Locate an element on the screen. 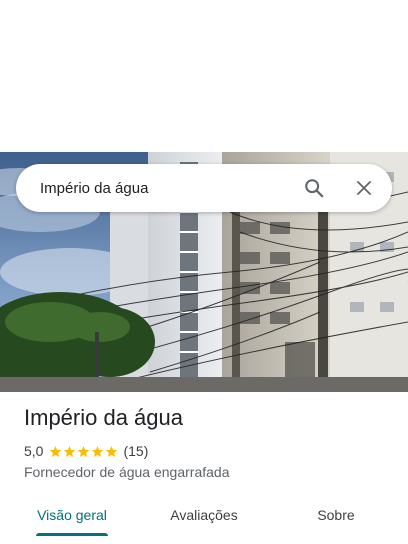 The image size is (408, 544). tab-visao-geral: Visão geral is located at coordinates (72, 515).